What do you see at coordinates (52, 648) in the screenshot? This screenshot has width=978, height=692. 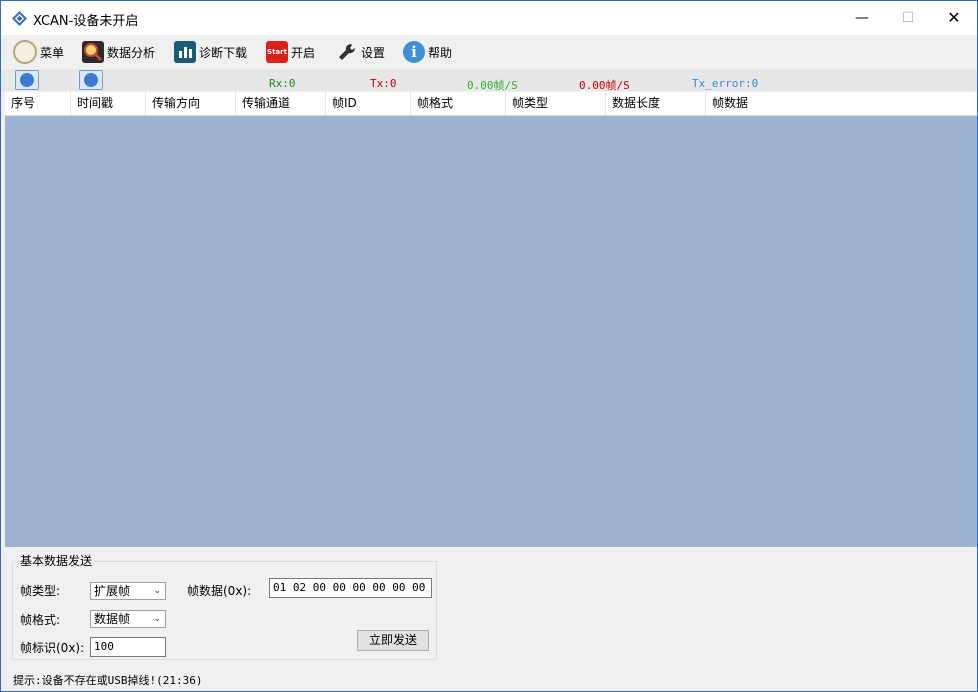 I see `frame-id-label: 帧标识(0x):` at bounding box center [52, 648].